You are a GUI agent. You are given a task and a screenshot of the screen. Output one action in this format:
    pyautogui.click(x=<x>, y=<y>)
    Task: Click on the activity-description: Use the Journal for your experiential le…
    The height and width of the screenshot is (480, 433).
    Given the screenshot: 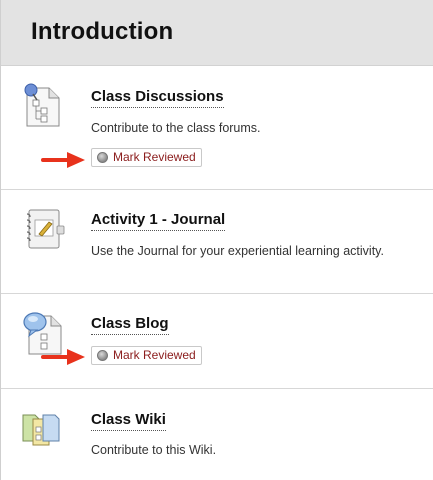 What is the action you would take?
    pyautogui.click(x=237, y=251)
    